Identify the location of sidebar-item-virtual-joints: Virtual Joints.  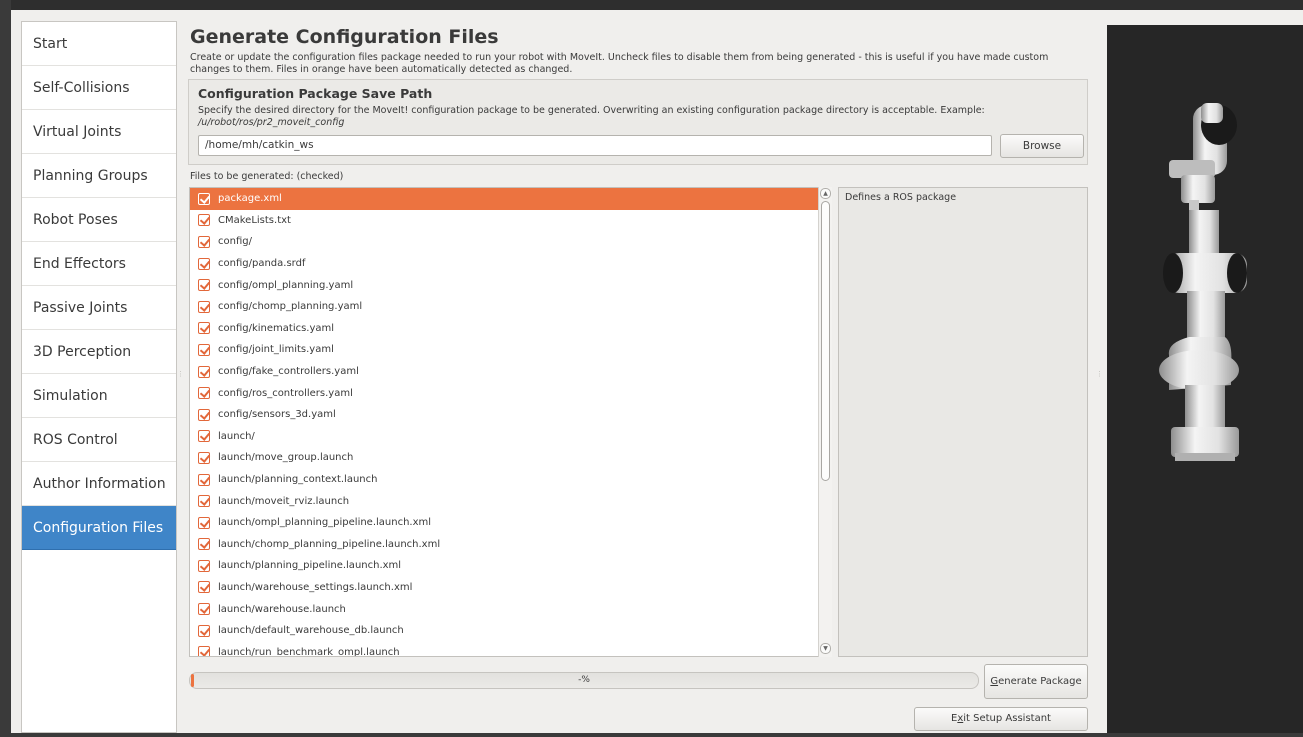
(99, 132).